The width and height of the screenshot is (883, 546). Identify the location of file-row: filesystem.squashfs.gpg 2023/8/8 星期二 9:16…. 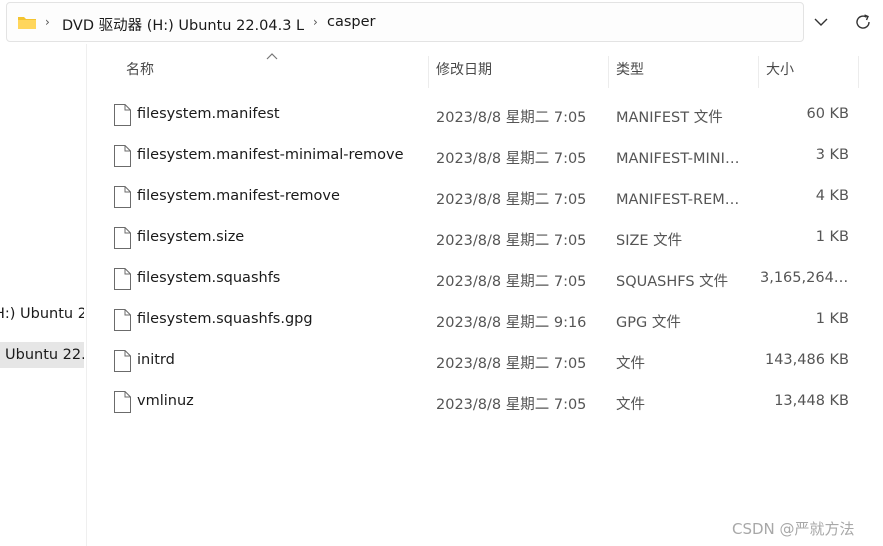
(480, 320).